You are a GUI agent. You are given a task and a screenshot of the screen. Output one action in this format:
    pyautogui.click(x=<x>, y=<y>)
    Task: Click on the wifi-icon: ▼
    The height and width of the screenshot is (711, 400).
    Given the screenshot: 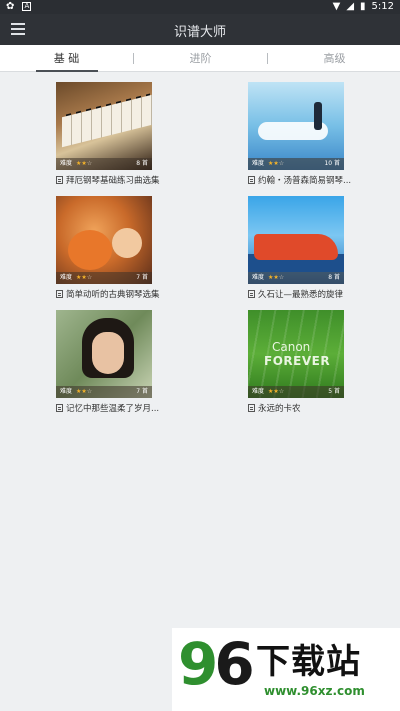 What is the action you would take?
    pyautogui.click(x=336, y=6)
    